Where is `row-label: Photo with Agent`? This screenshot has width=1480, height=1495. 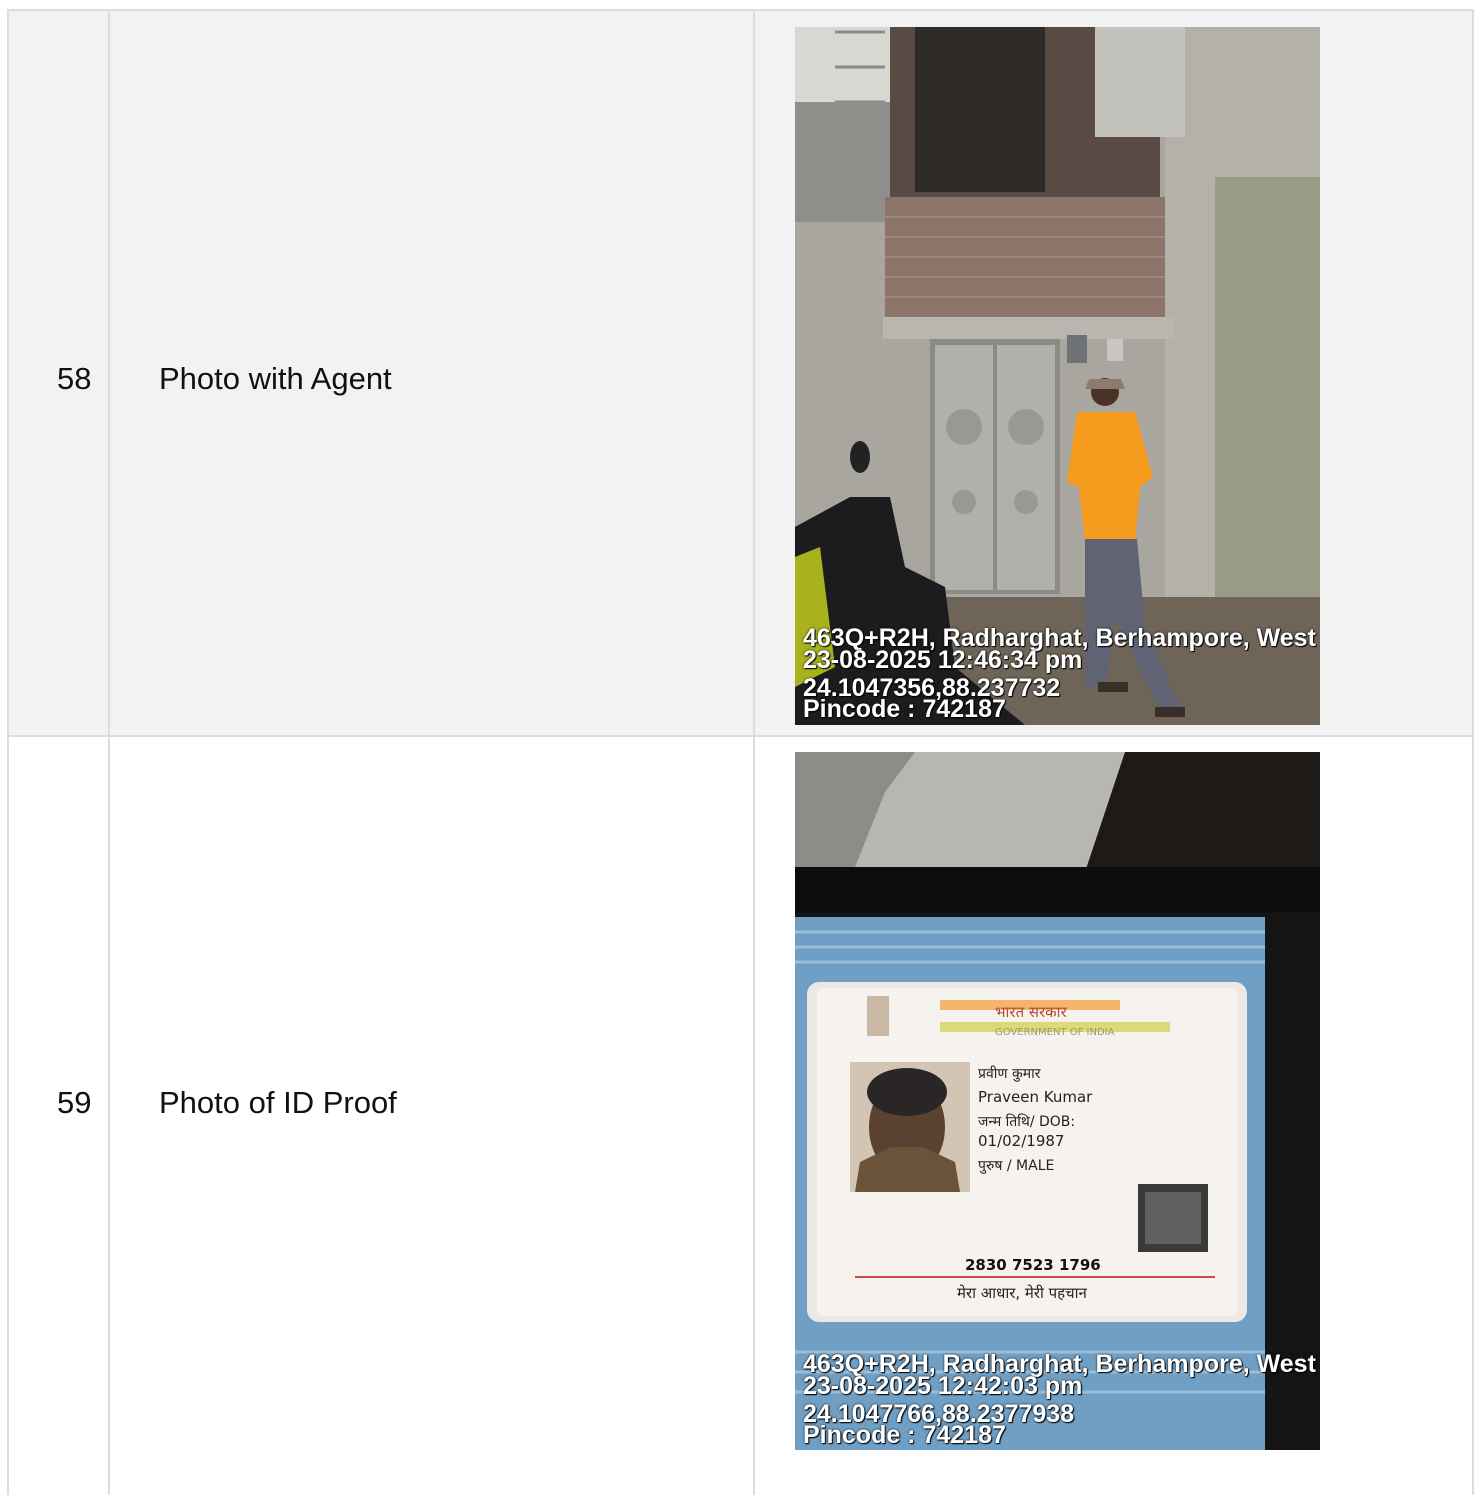
row-label: Photo with Agent is located at coordinates (275, 378).